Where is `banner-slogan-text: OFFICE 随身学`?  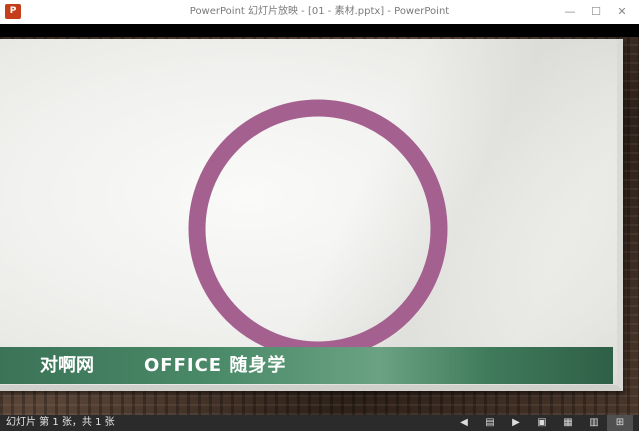 banner-slogan-text: OFFICE 随身学 is located at coordinates (215, 365).